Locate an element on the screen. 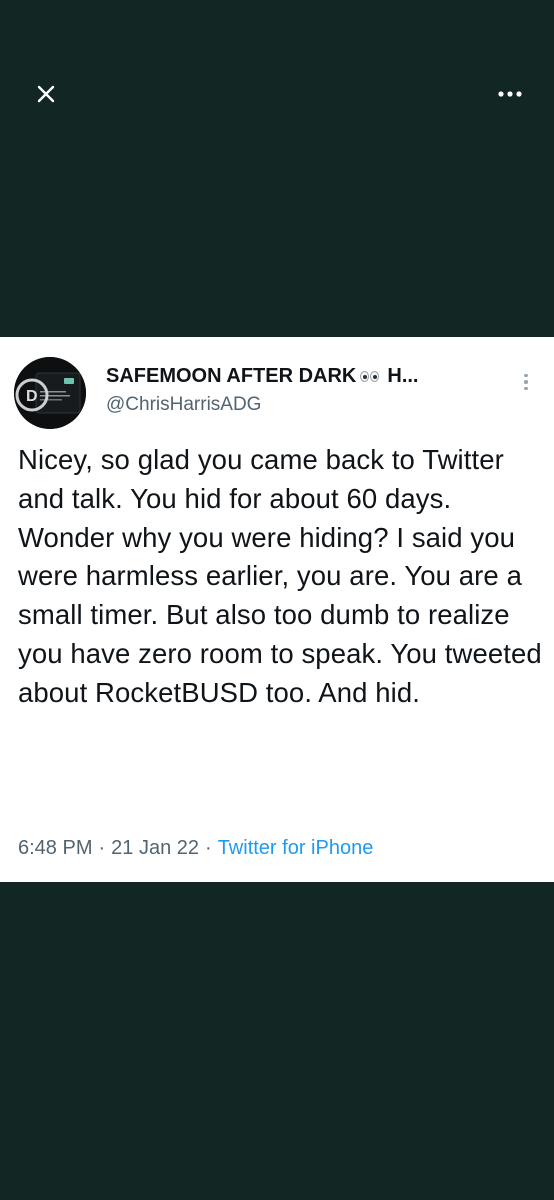 Image resolution: width=554 pixels, height=1200 pixels. tweet-metadata: 6:48 PM · 21 Jan 22 · Twitter for iPhone is located at coordinates (195, 848).